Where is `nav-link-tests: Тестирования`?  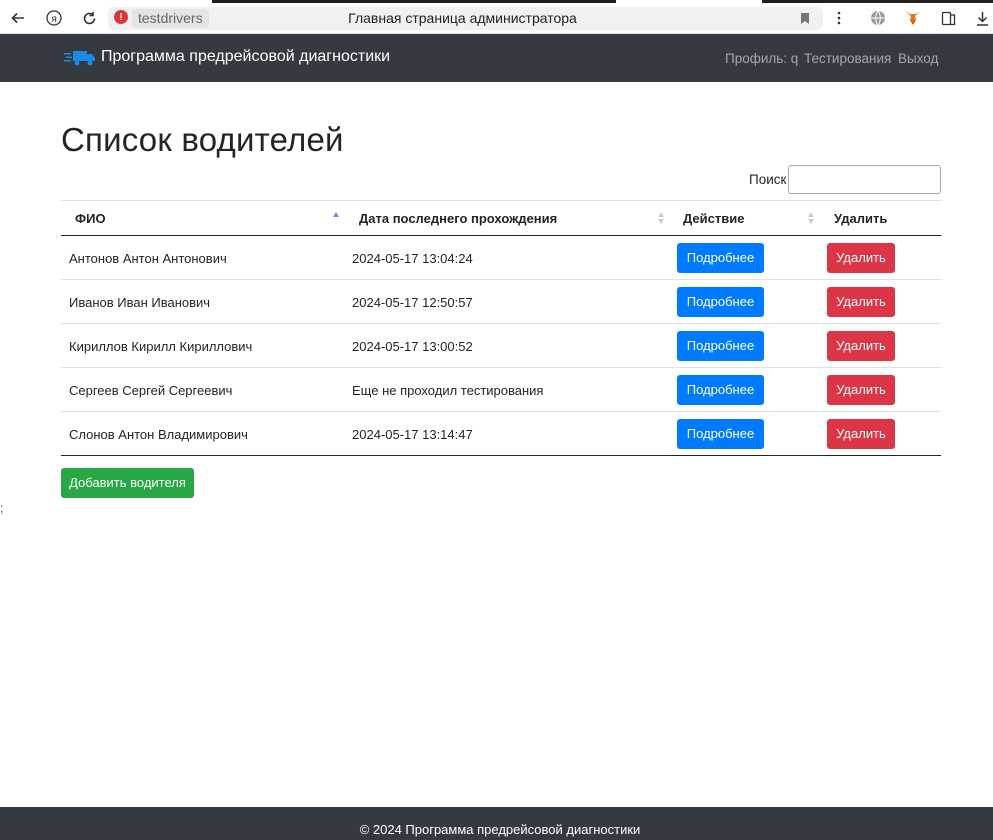
nav-link-tests: Тестирования is located at coordinates (847, 58).